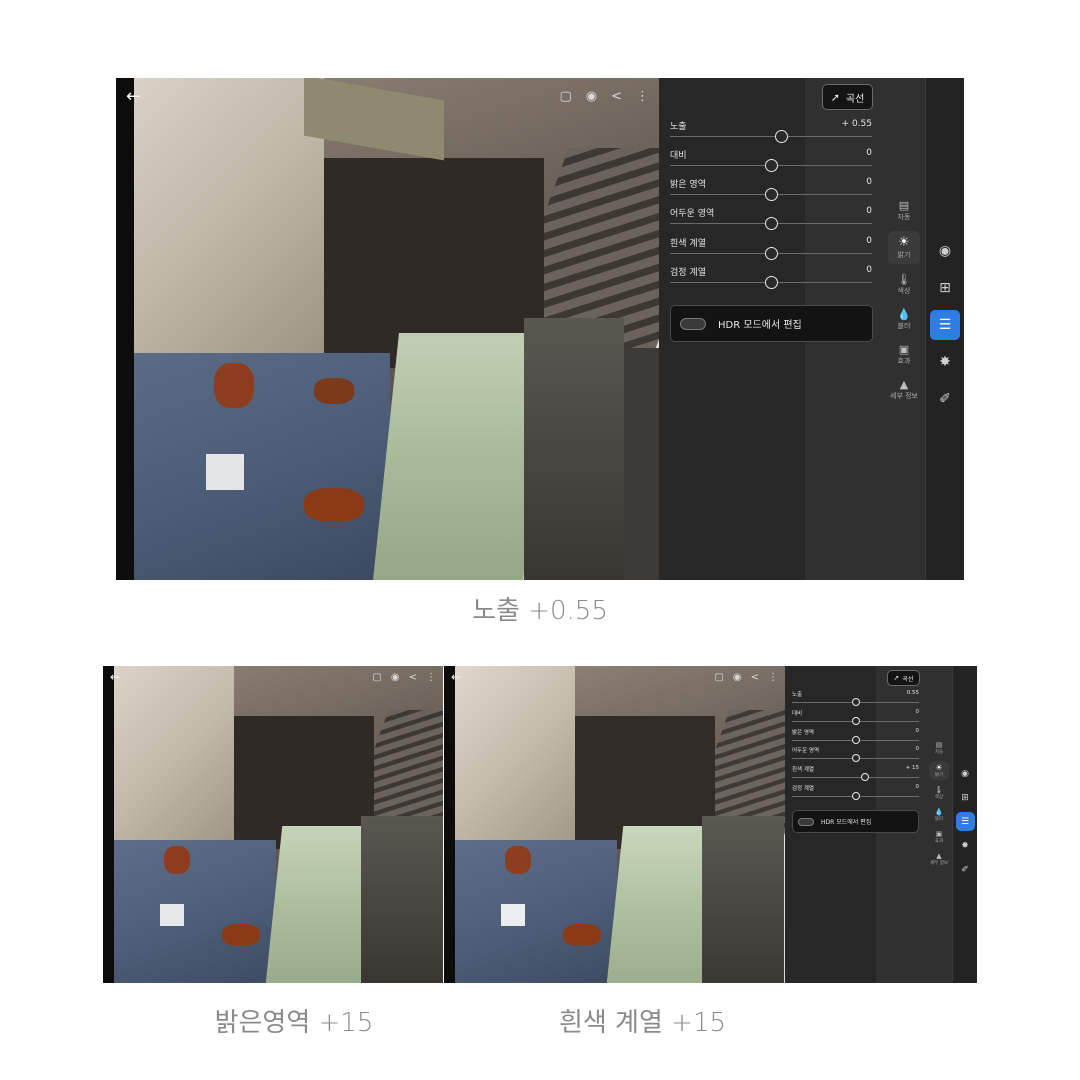 The height and width of the screenshot is (1080, 1080). What do you see at coordinates (856, 124) in the screenshot?
I see `slider-value: + 0.55` at bounding box center [856, 124].